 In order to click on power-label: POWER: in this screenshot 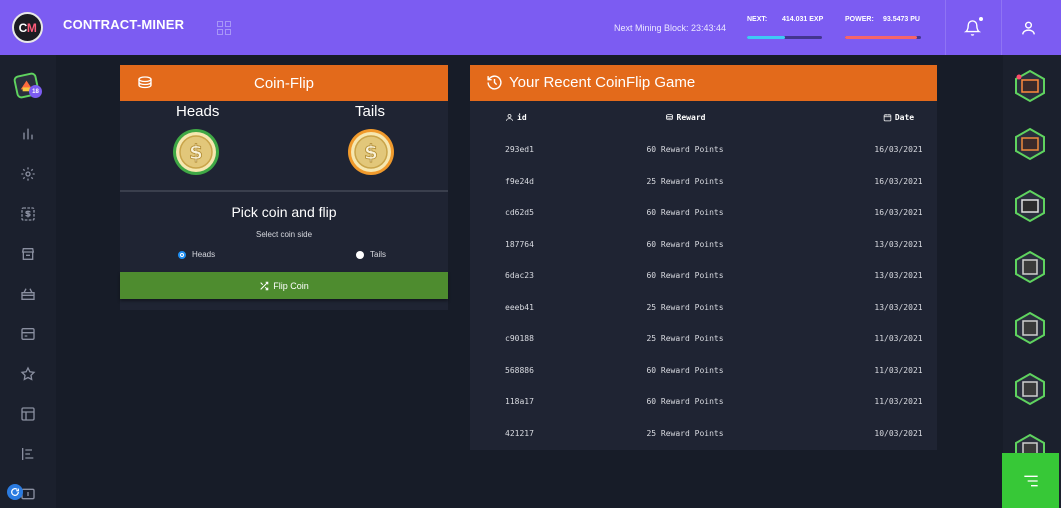, I will do `click(859, 19)`.